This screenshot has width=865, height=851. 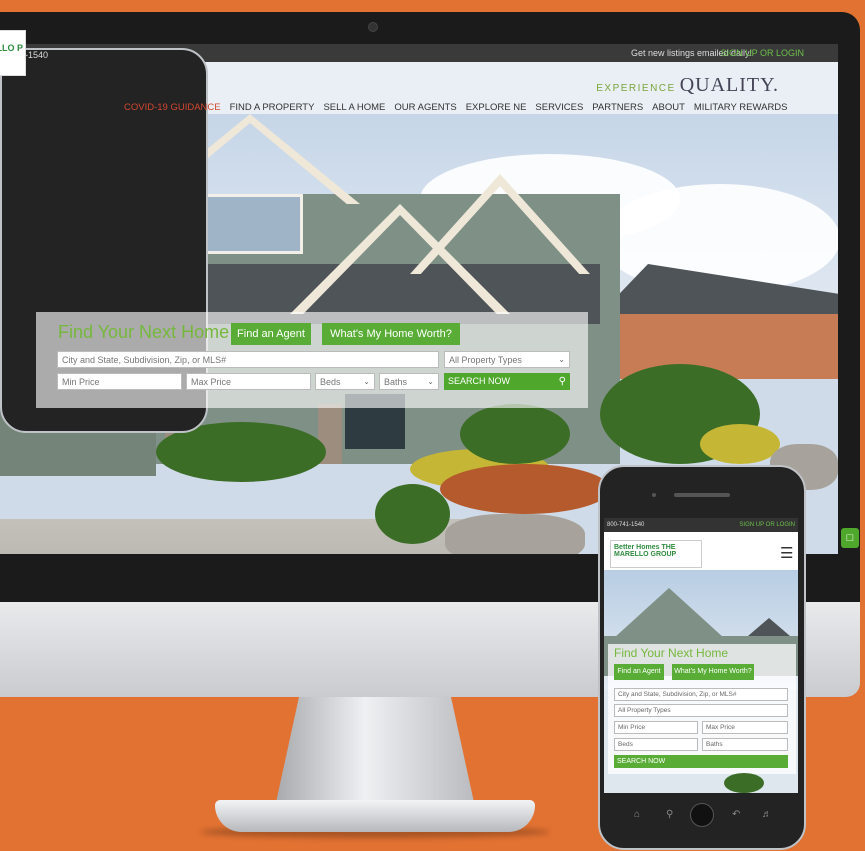 What do you see at coordinates (271, 334) in the screenshot?
I see `find-agent-button: Find an Agent` at bounding box center [271, 334].